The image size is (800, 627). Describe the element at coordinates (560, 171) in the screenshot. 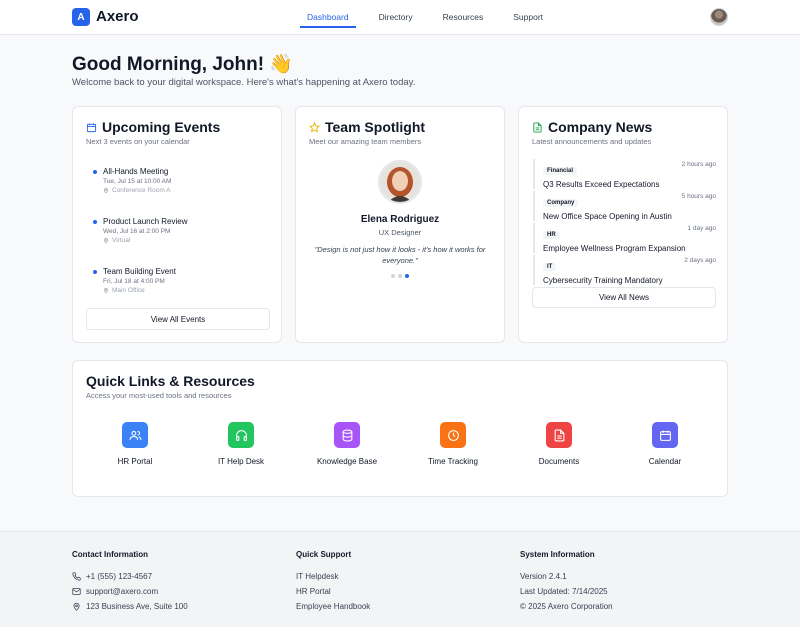

I see `news-tag: Financial` at that location.